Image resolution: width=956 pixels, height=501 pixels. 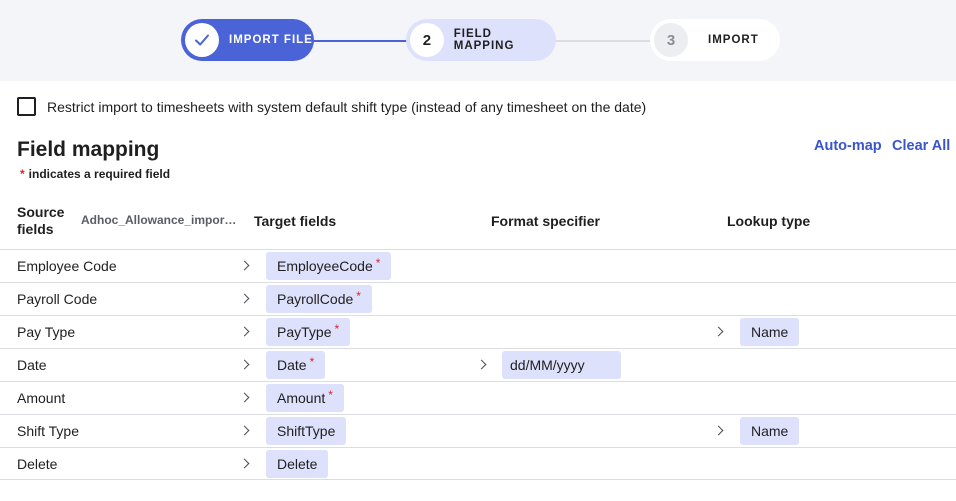 What do you see at coordinates (315, 299) in the screenshot?
I see `target-field-label: PayrollCode` at bounding box center [315, 299].